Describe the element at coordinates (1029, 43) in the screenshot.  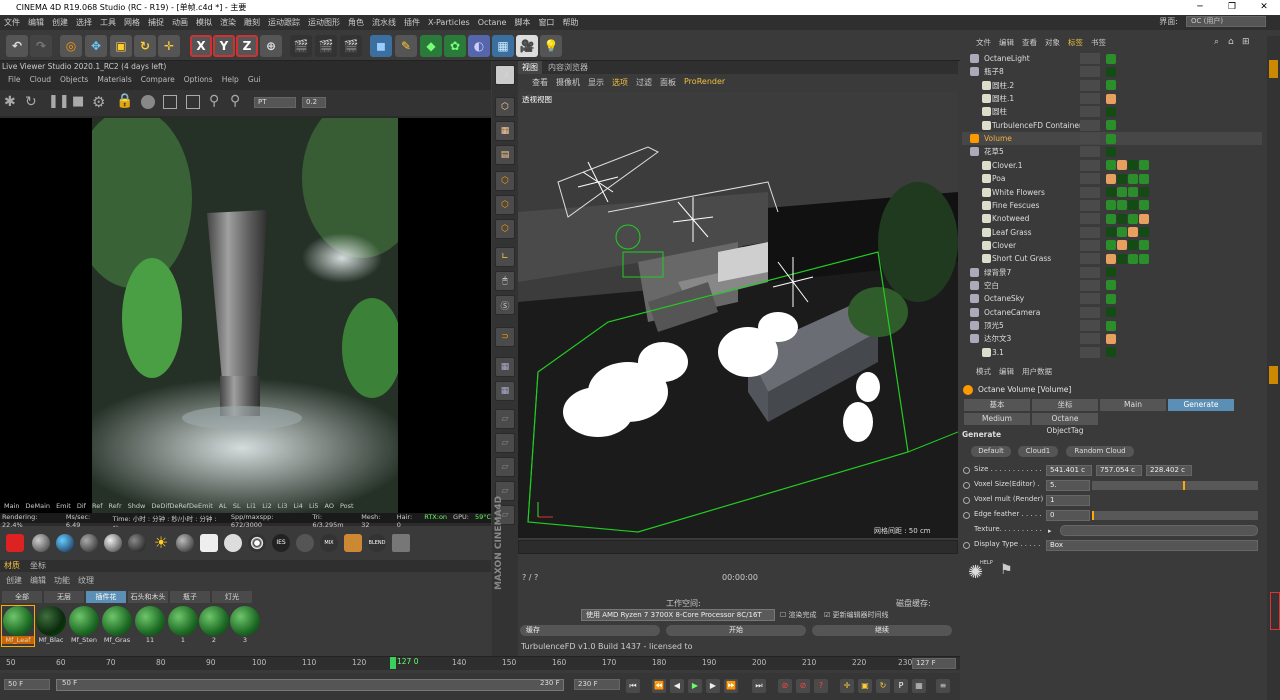
I see `om-menu-view: 查看` at that location.